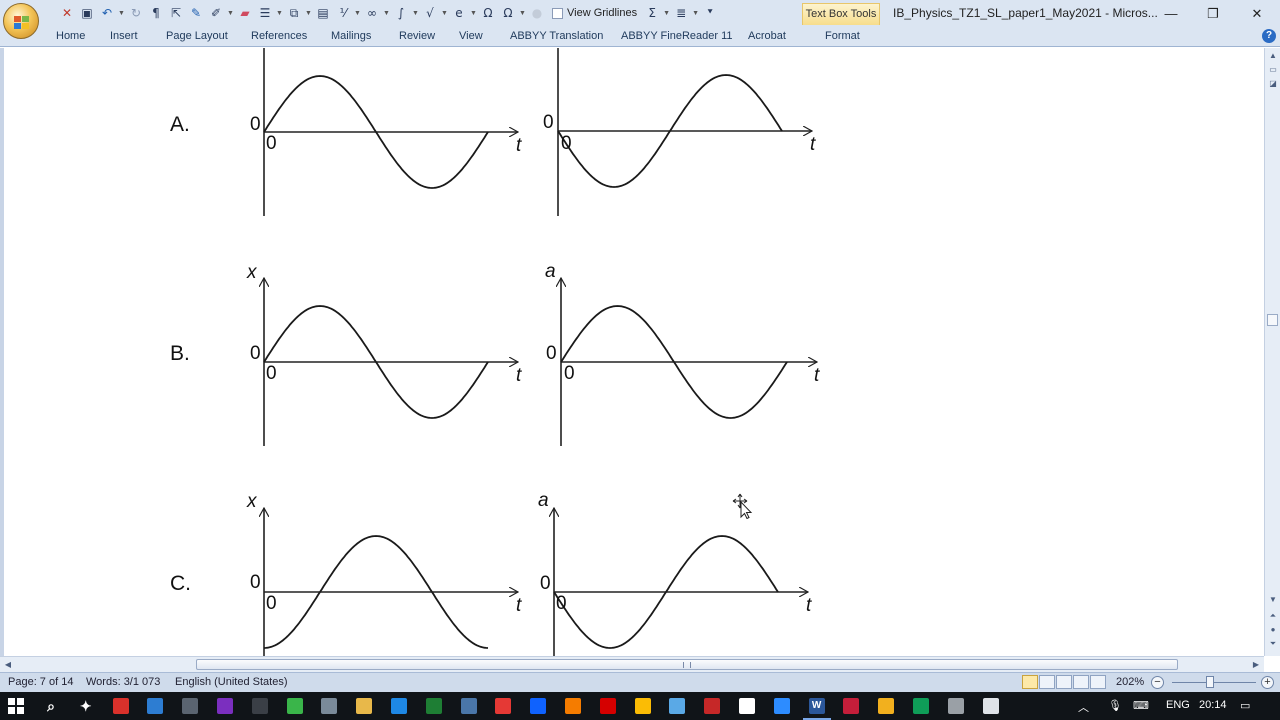 The height and width of the screenshot is (720, 1280). I want to click on redo-icon: ↻, so click(136, 13).